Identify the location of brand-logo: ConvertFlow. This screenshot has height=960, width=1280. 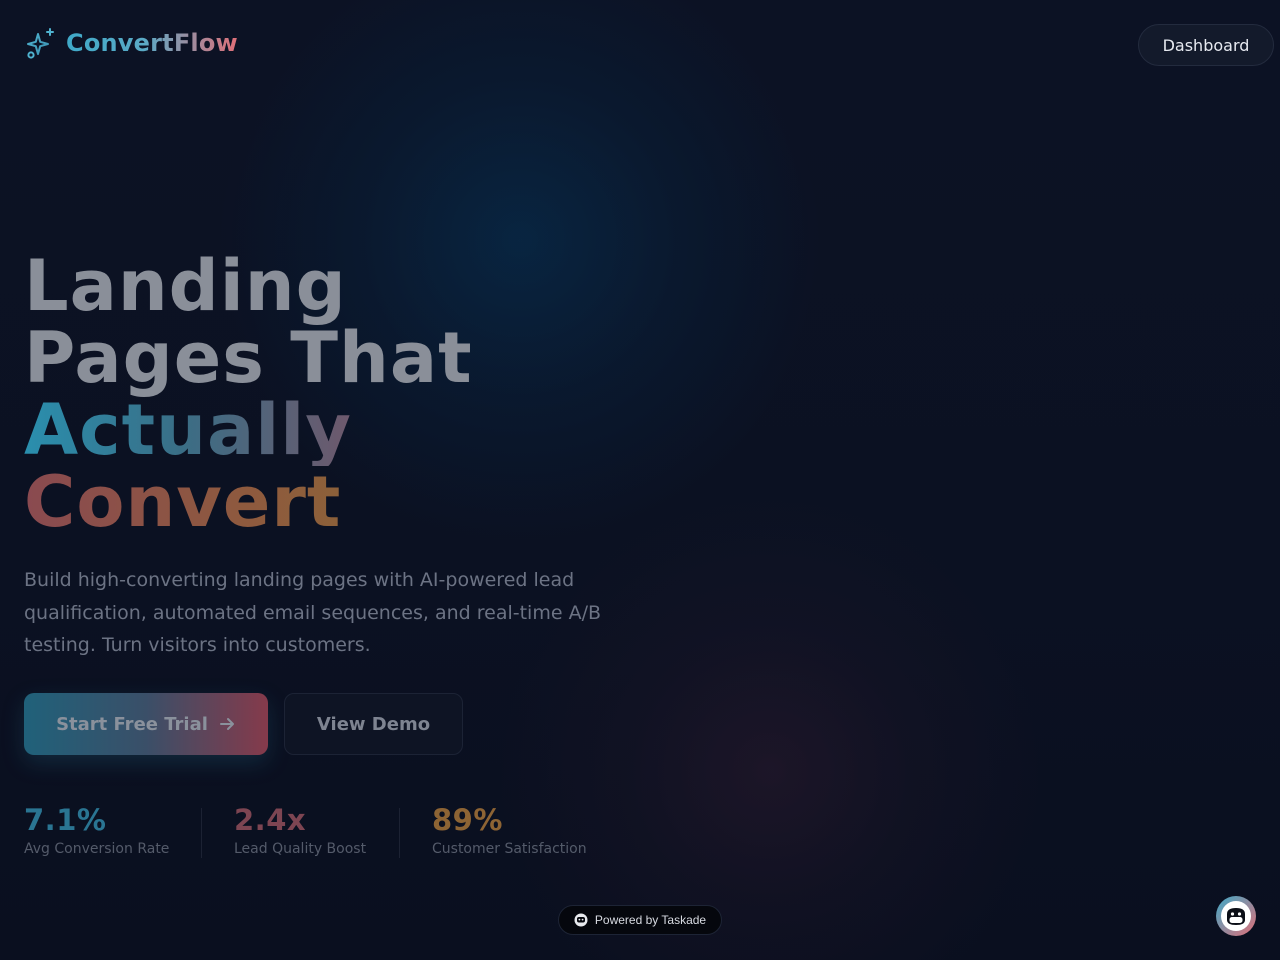
(131, 43).